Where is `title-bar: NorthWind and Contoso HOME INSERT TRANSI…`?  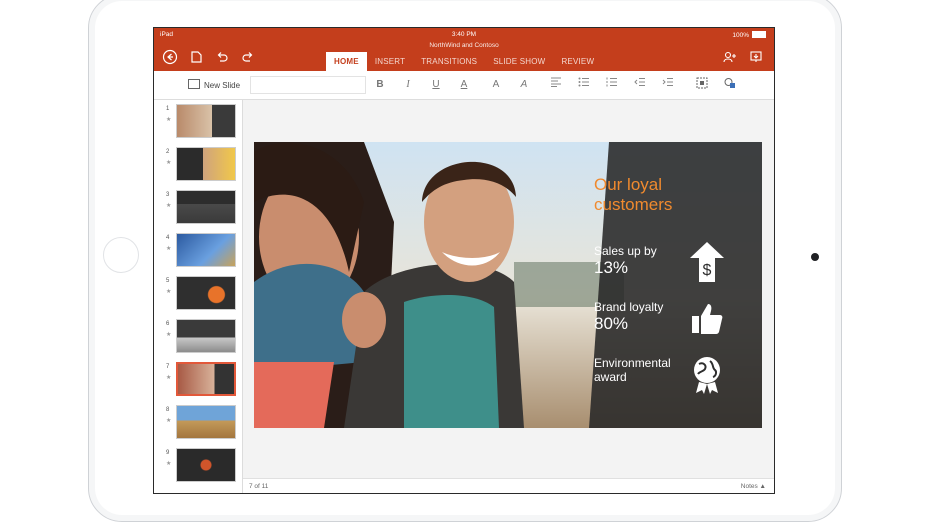 title-bar: NorthWind and Contoso HOME INSERT TRANSI… is located at coordinates (464, 56).